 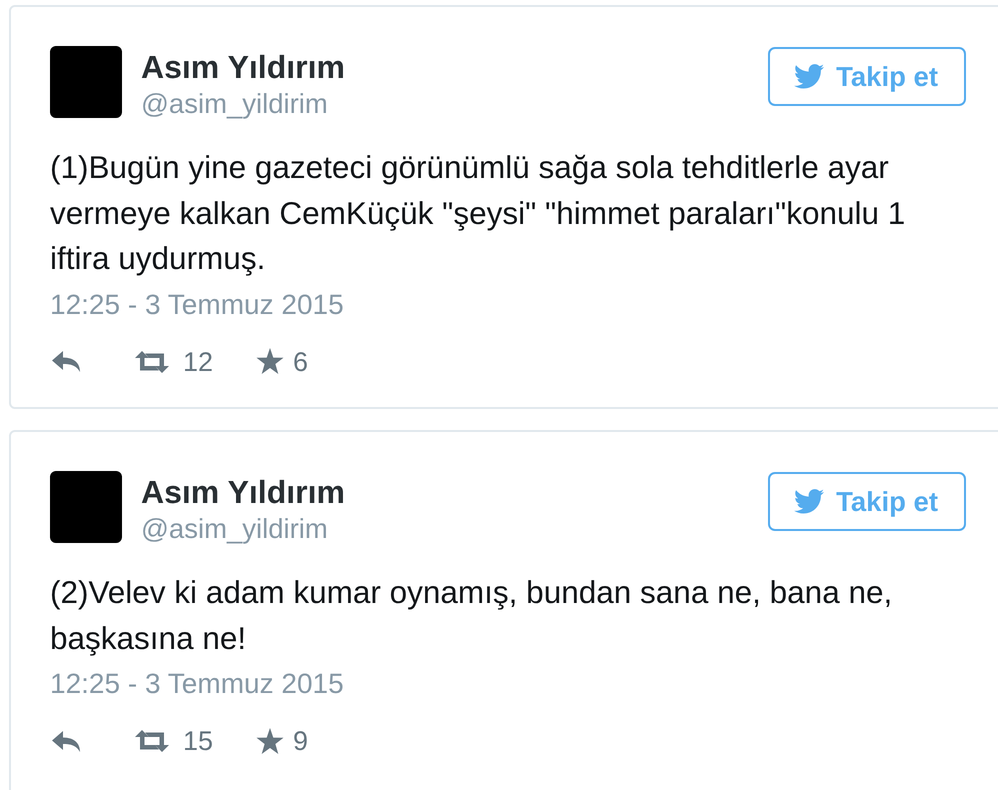 I want to click on retweet-count: 15, so click(x=198, y=741).